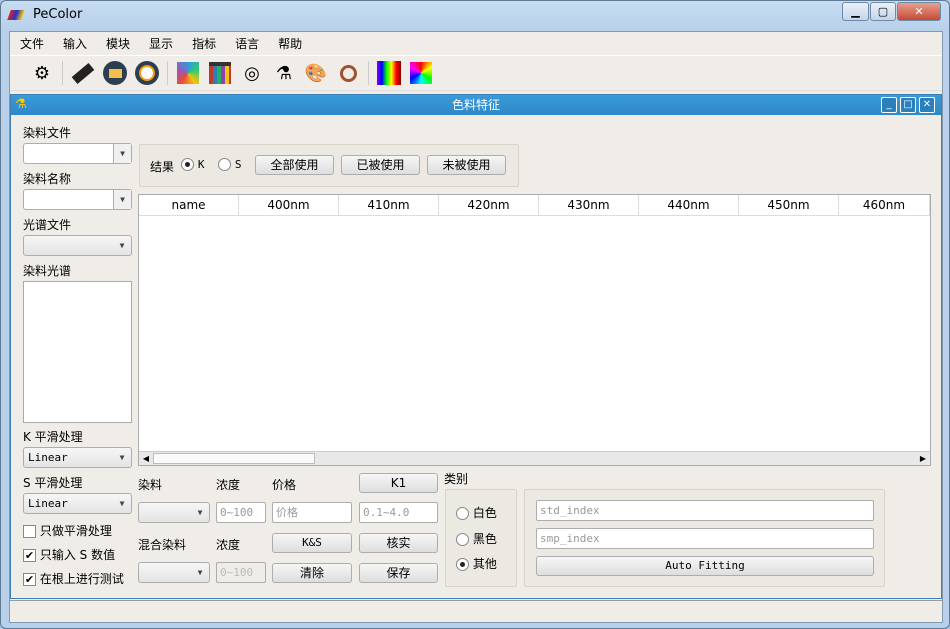  What do you see at coordinates (150, 485) in the screenshot?
I see `dye-label: 染料` at bounding box center [150, 485].